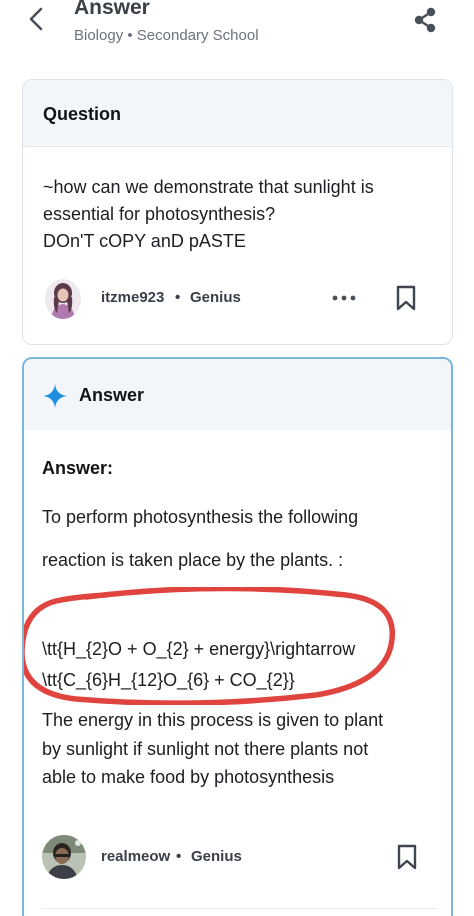 The image size is (474, 916). Describe the element at coordinates (237, 113) in the screenshot. I see `question-card-header: Question` at that location.